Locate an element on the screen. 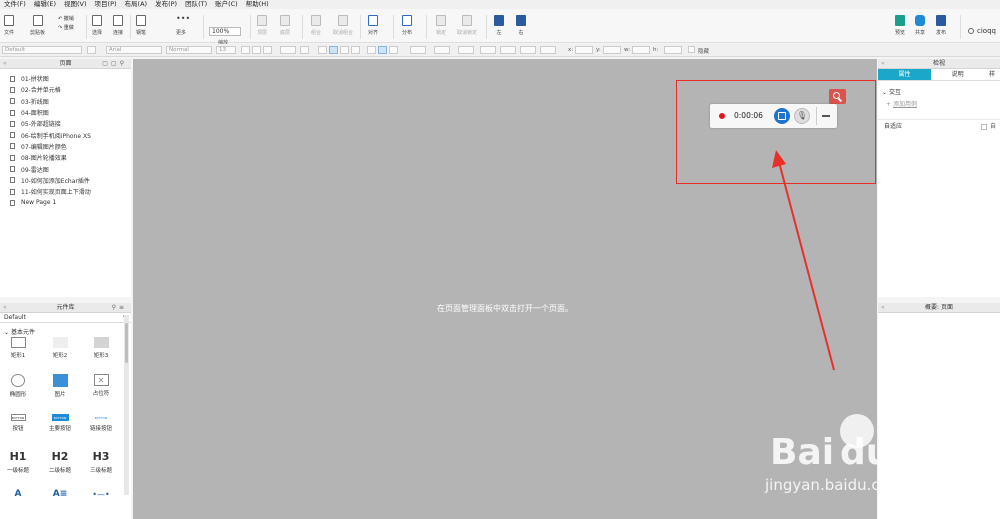 Image resolution: width=1000 pixels, height=519 pixels. widget-heading1: H1 一级标题 is located at coordinates (19, 462).